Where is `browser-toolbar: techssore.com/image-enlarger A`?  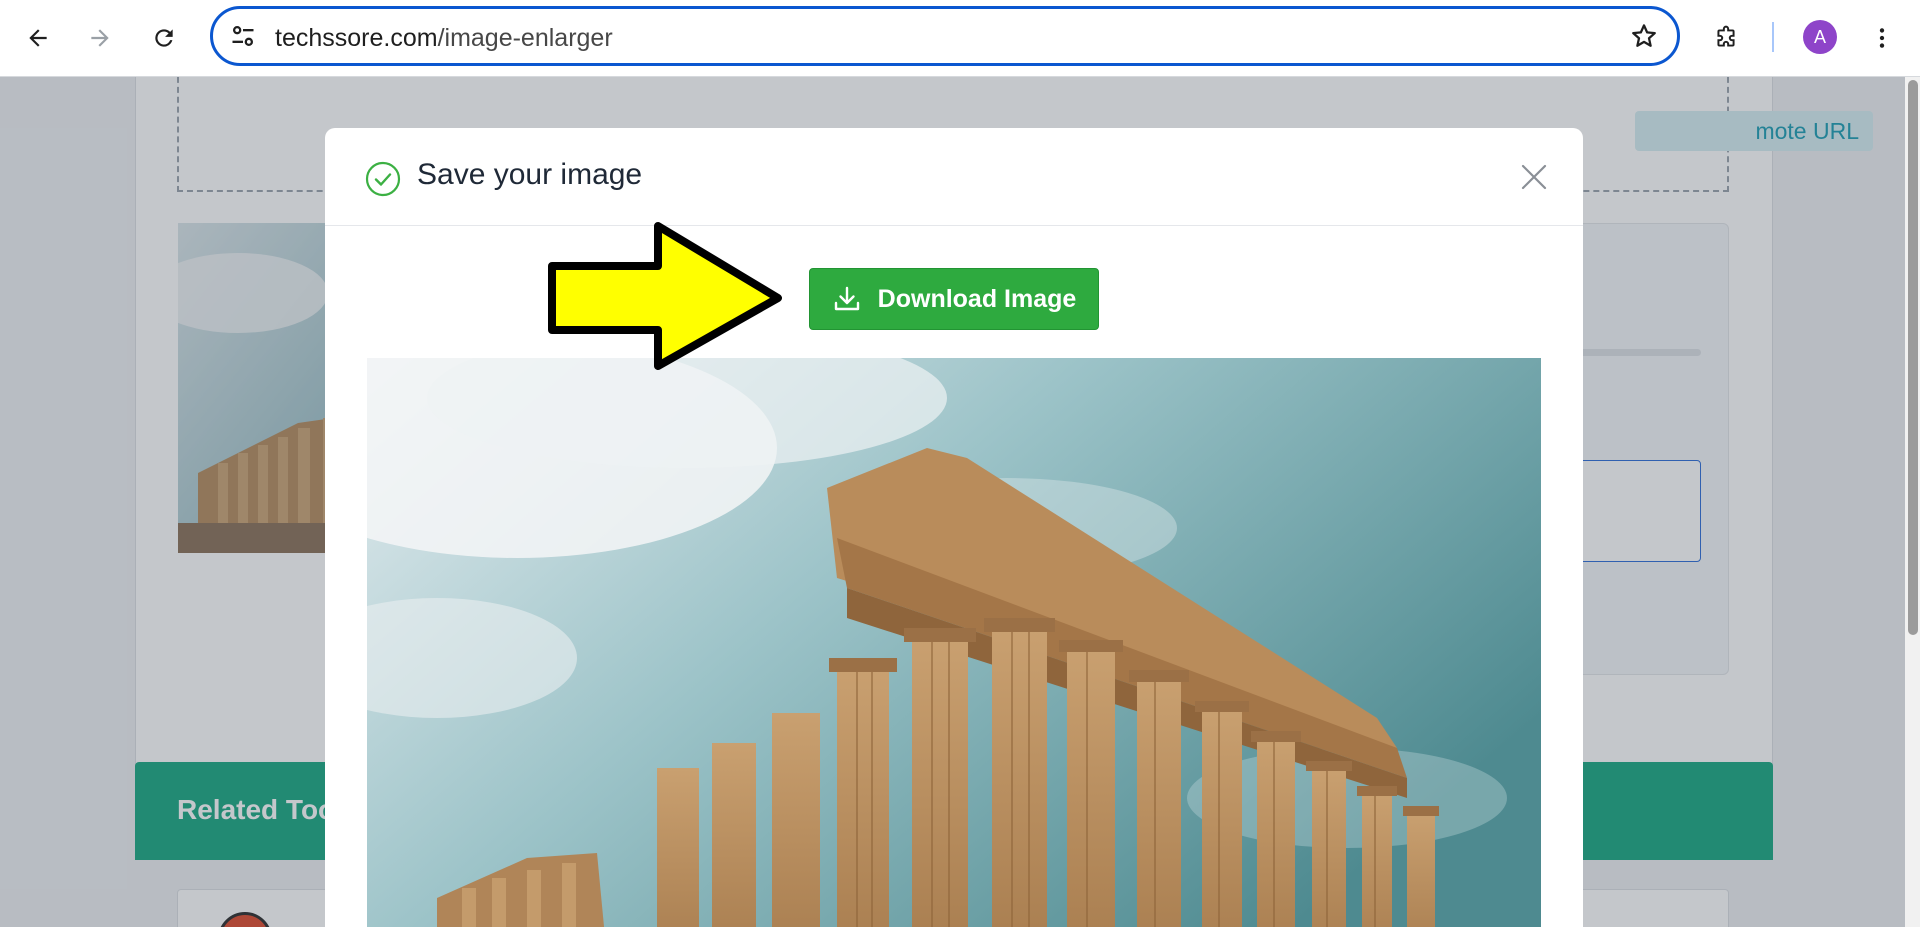
browser-toolbar: techssore.com/image-enlarger A is located at coordinates (960, 38).